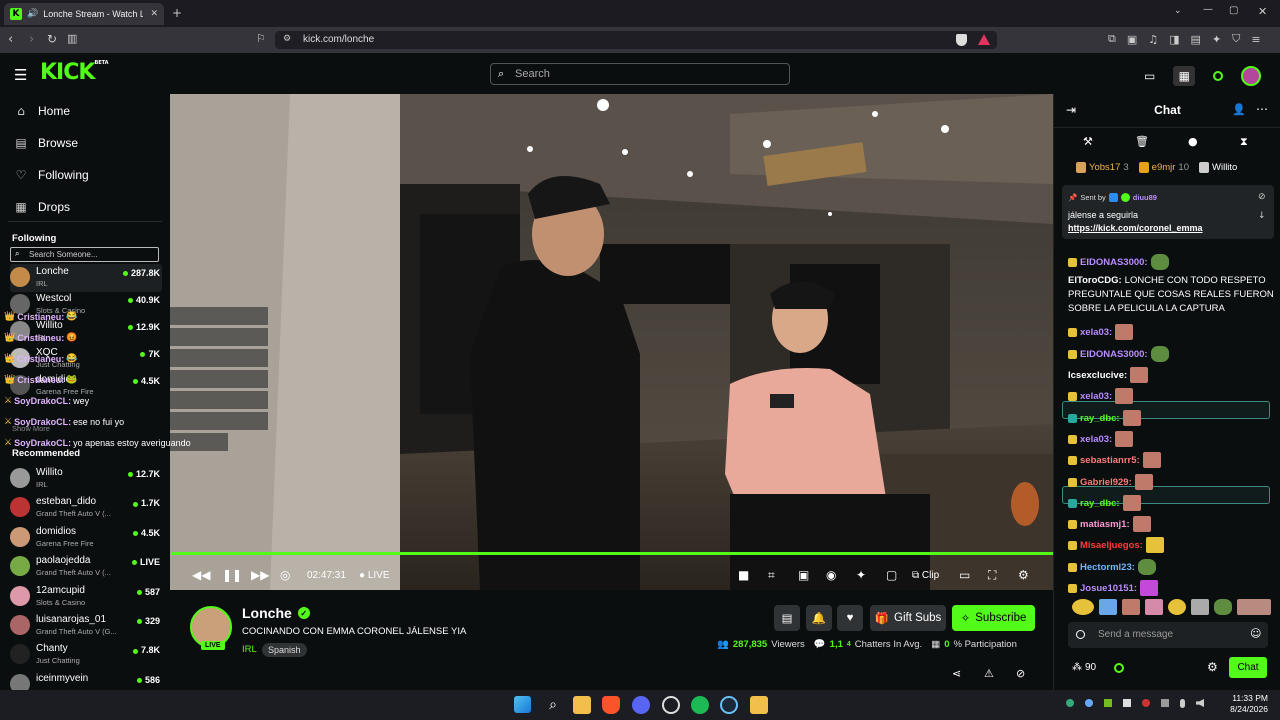 The height and width of the screenshot is (720, 1280). What do you see at coordinates (1193, 141) in the screenshot?
I see `emote-only-icon: ●` at bounding box center [1193, 141].